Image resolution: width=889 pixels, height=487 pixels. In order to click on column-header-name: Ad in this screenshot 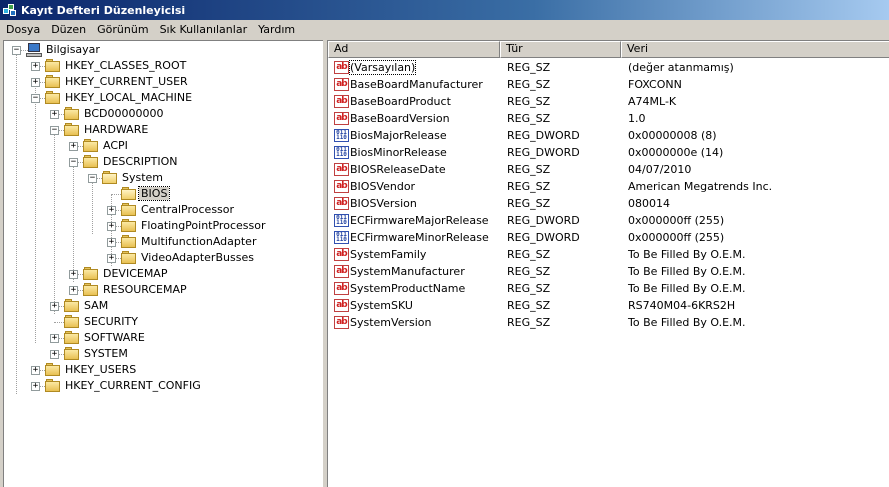, I will do `click(414, 49)`.